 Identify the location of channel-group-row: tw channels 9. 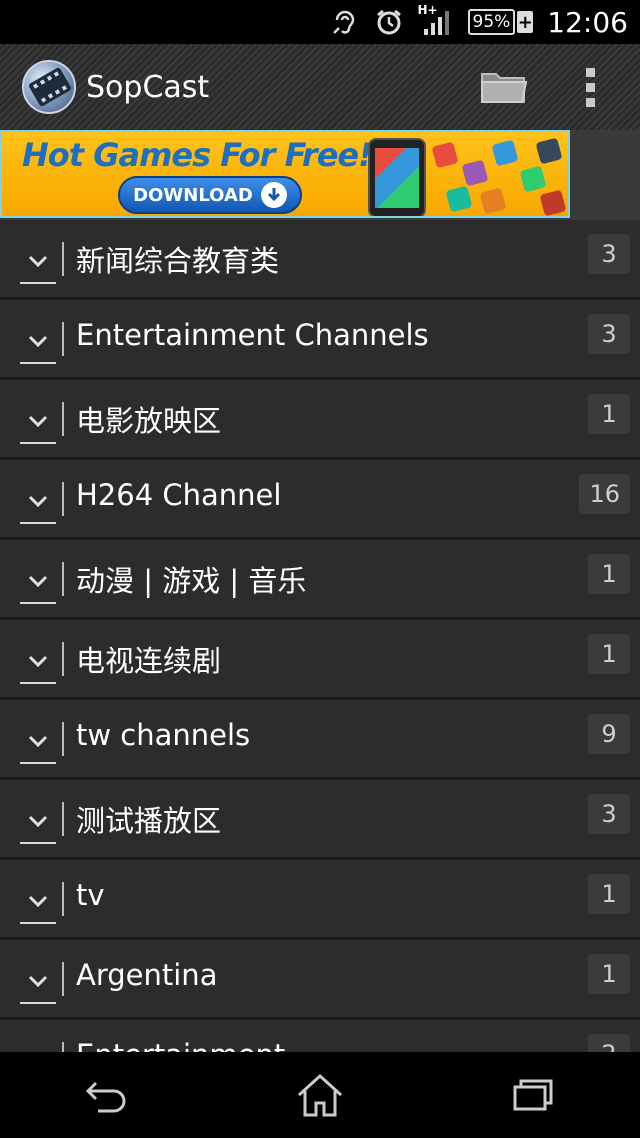
(320, 740).